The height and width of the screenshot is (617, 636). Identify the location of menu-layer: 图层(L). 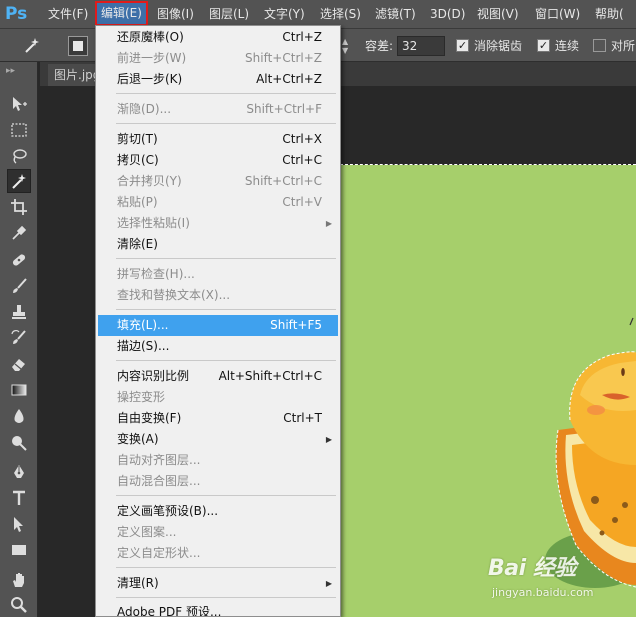
(229, 14).